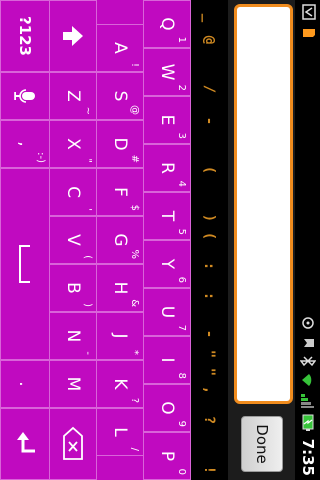 This screenshot has height=480, width=320. What do you see at coordinates (120, 288) in the screenshot?
I see `key-h: H &` at bounding box center [120, 288].